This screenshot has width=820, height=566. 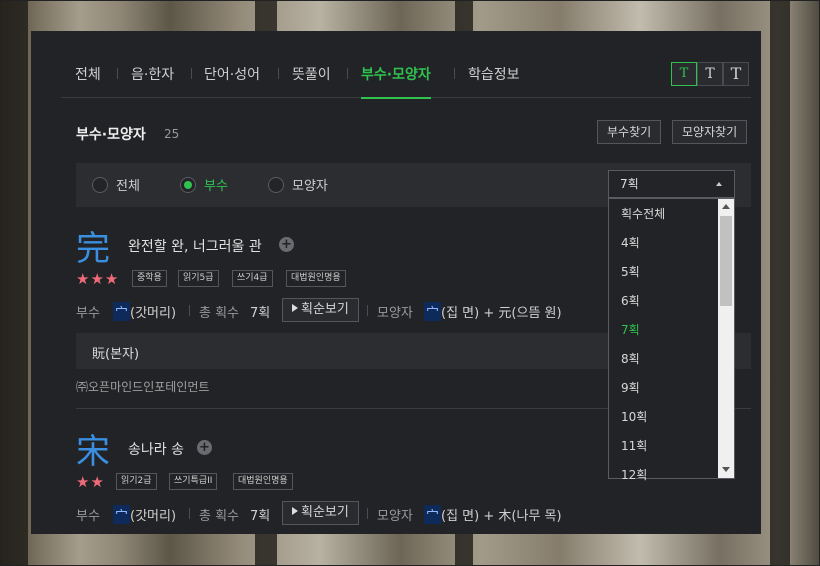 I want to click on scroll-down-arrow-icon, so click(x=726, y=469).